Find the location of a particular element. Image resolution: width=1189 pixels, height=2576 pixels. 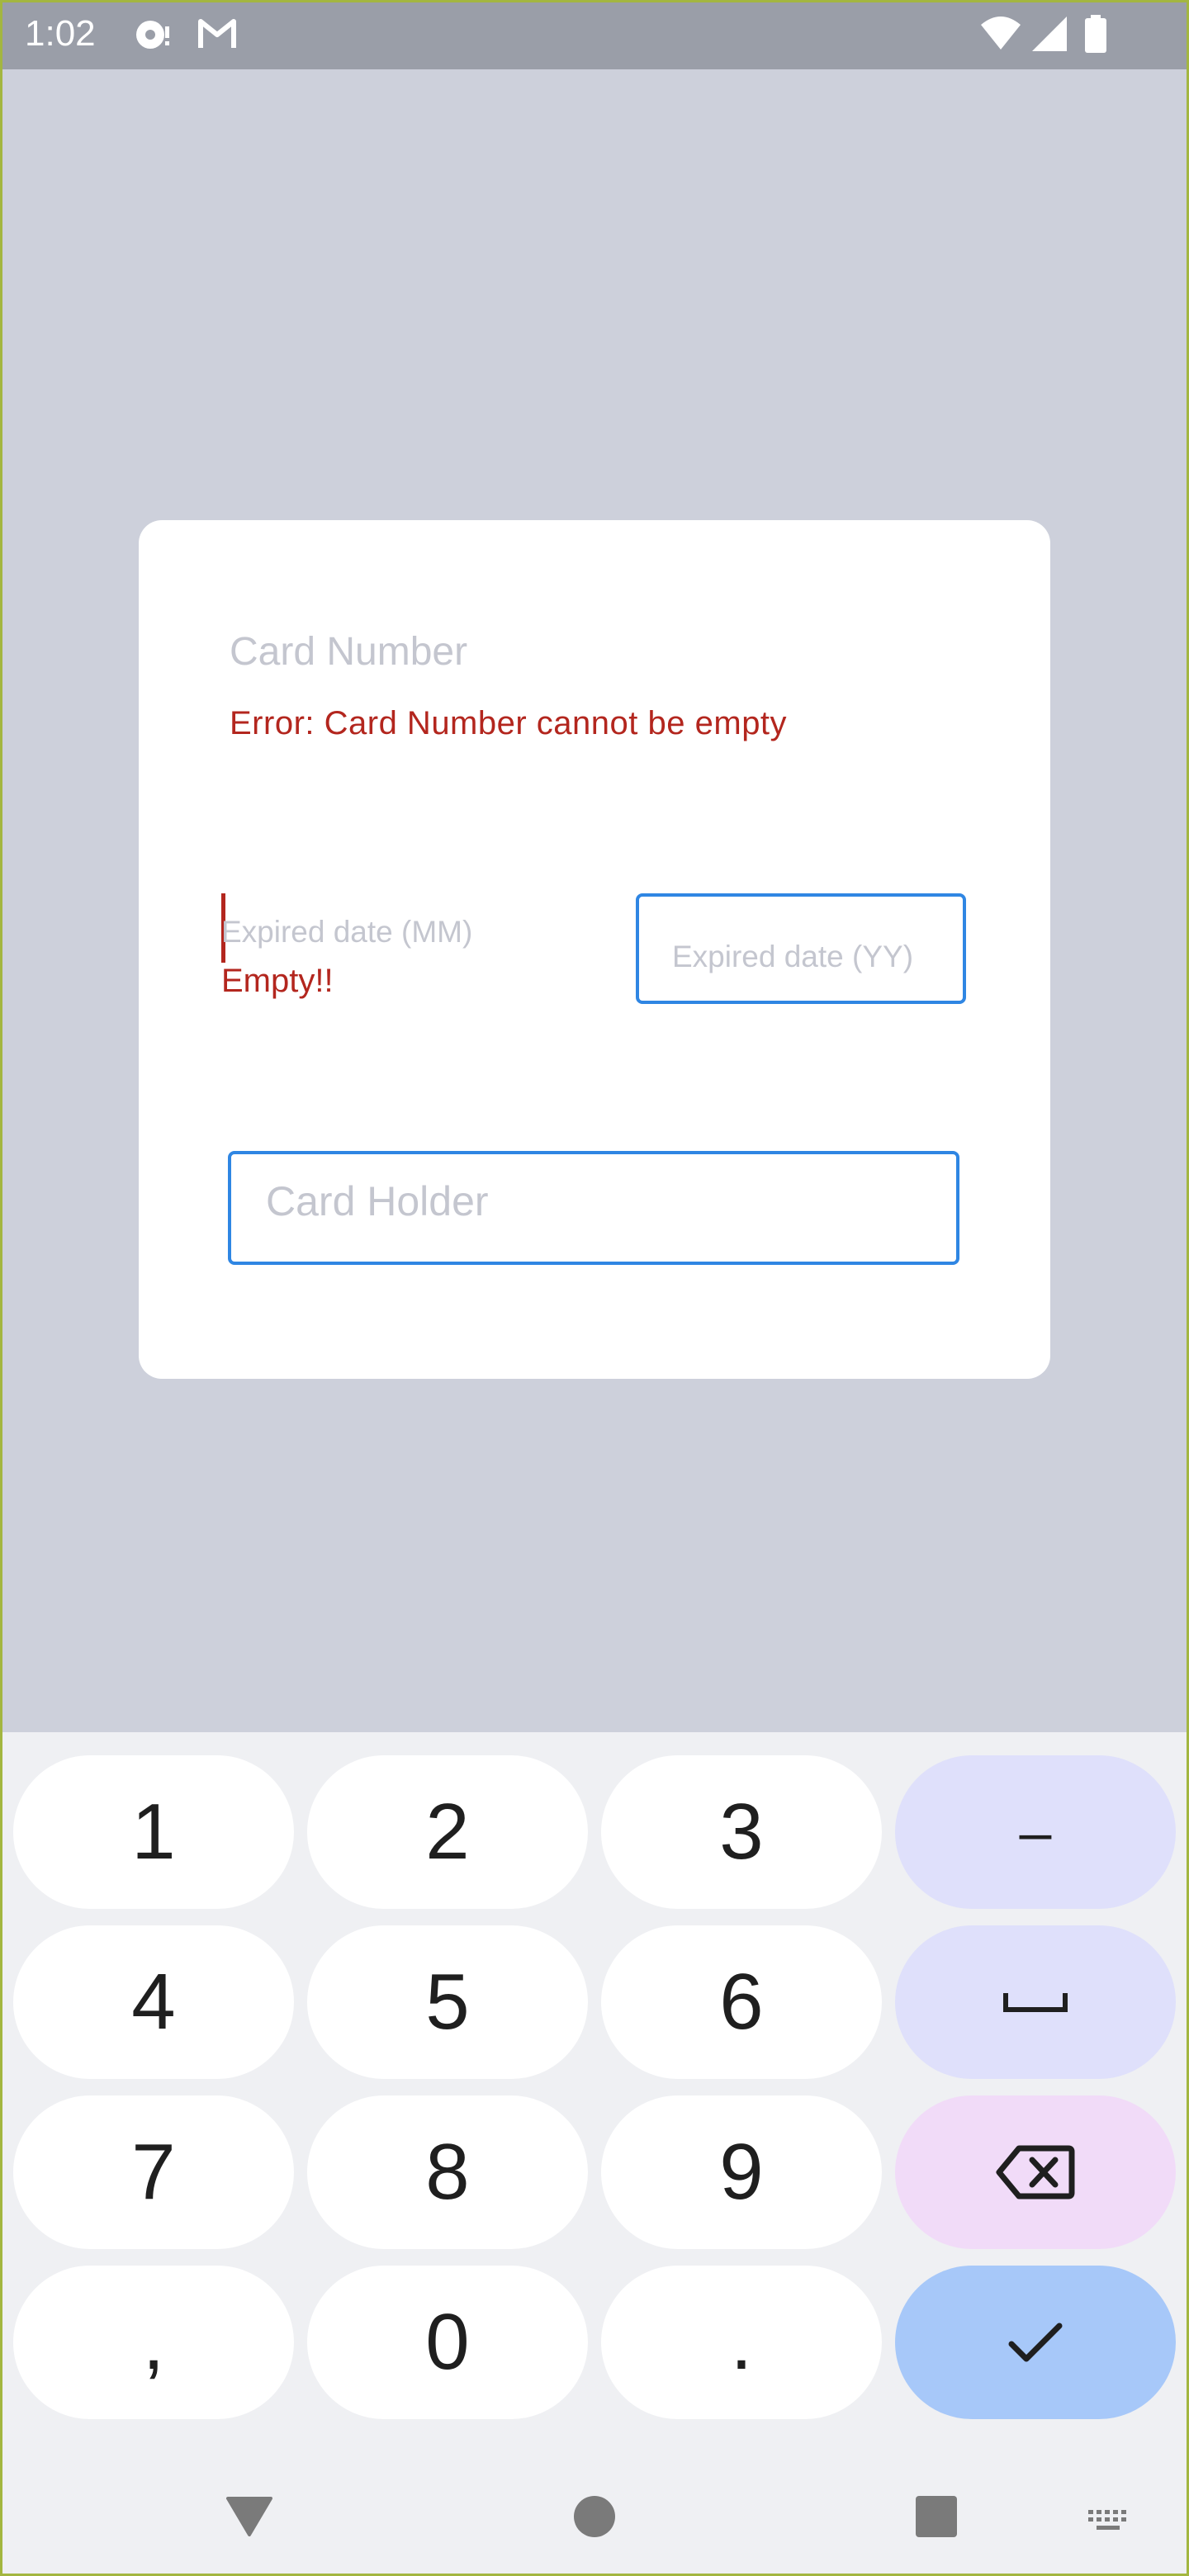

backspace-icon is located at coordinates (1035, 2172).